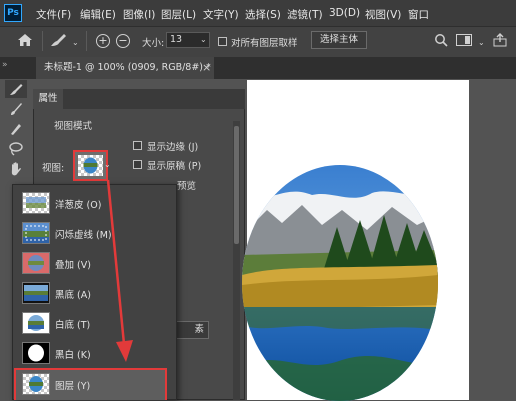  What do you see at coordinates (481, 42) in the screenshot?
I see `workspace-chevron-icon: ⌄` at bounding box center [481, 42].